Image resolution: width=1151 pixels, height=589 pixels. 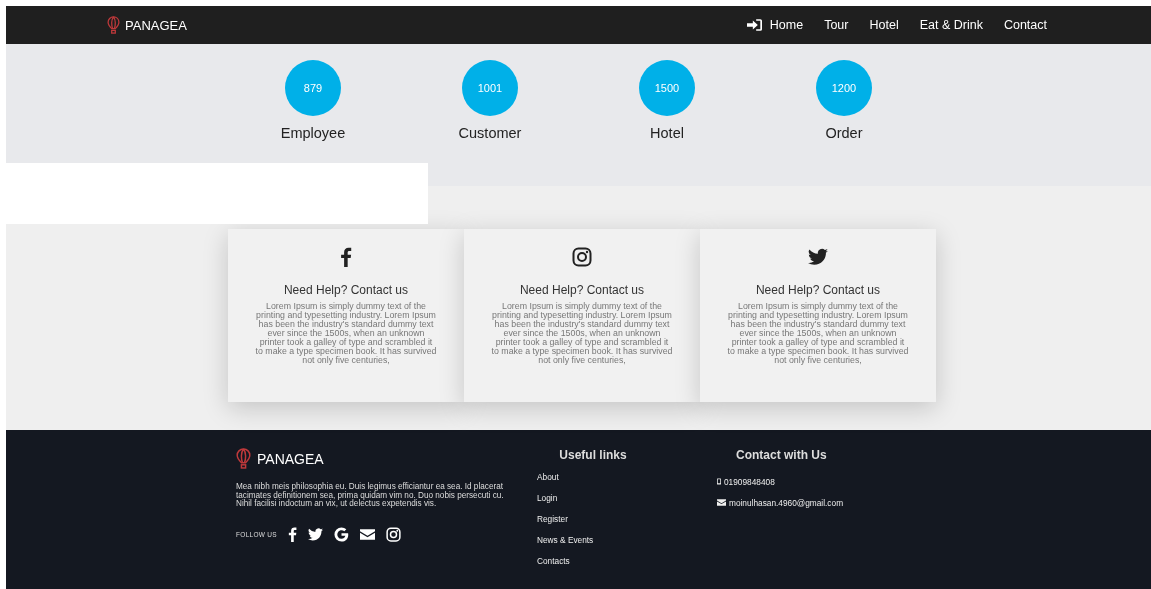 I want to click on nav-link: Contact, so click(x=1025, y=25).